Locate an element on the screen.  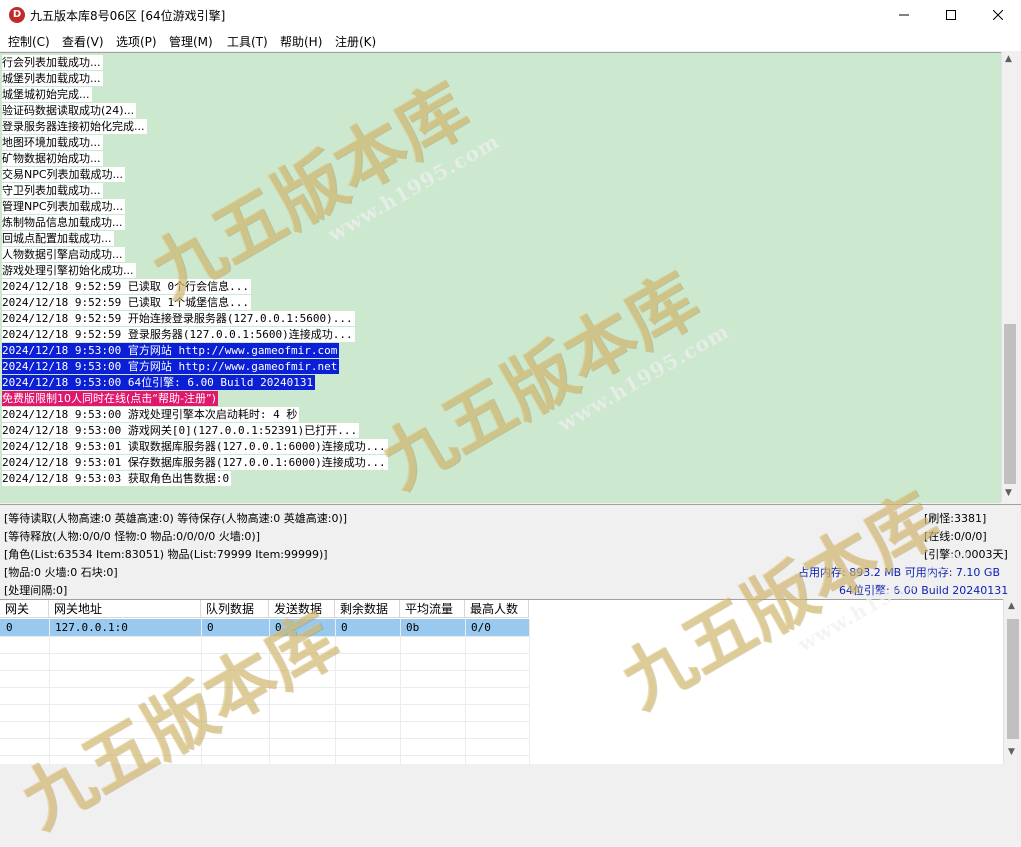
menu-register: 注册(K) is located at coordinates (355, 41).